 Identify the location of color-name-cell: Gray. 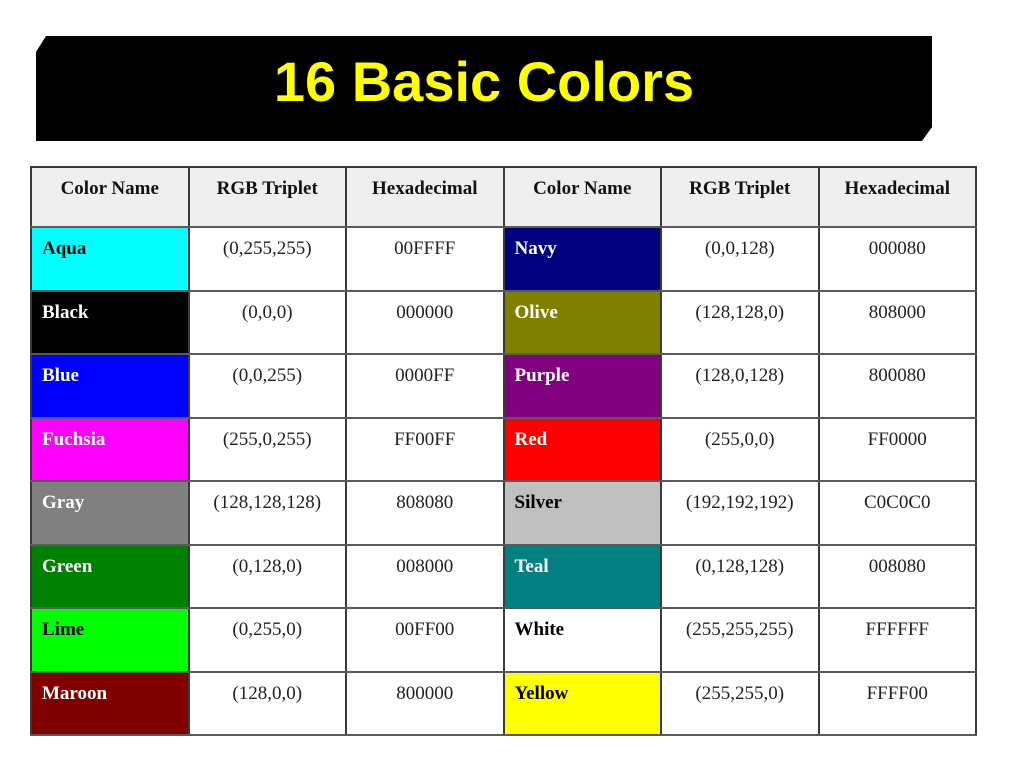
(110, 513).